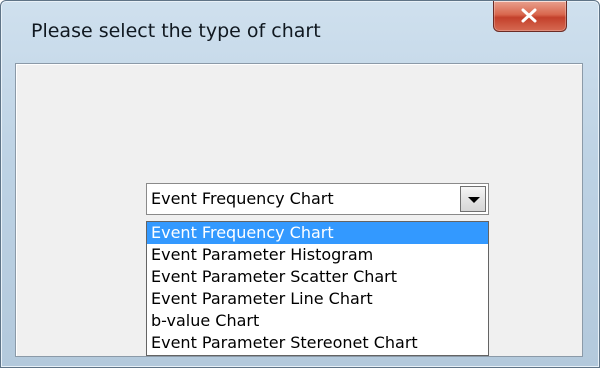 The height and width of the screenshot is (370, 602). I want to click on close-icon, so click(529, 15).